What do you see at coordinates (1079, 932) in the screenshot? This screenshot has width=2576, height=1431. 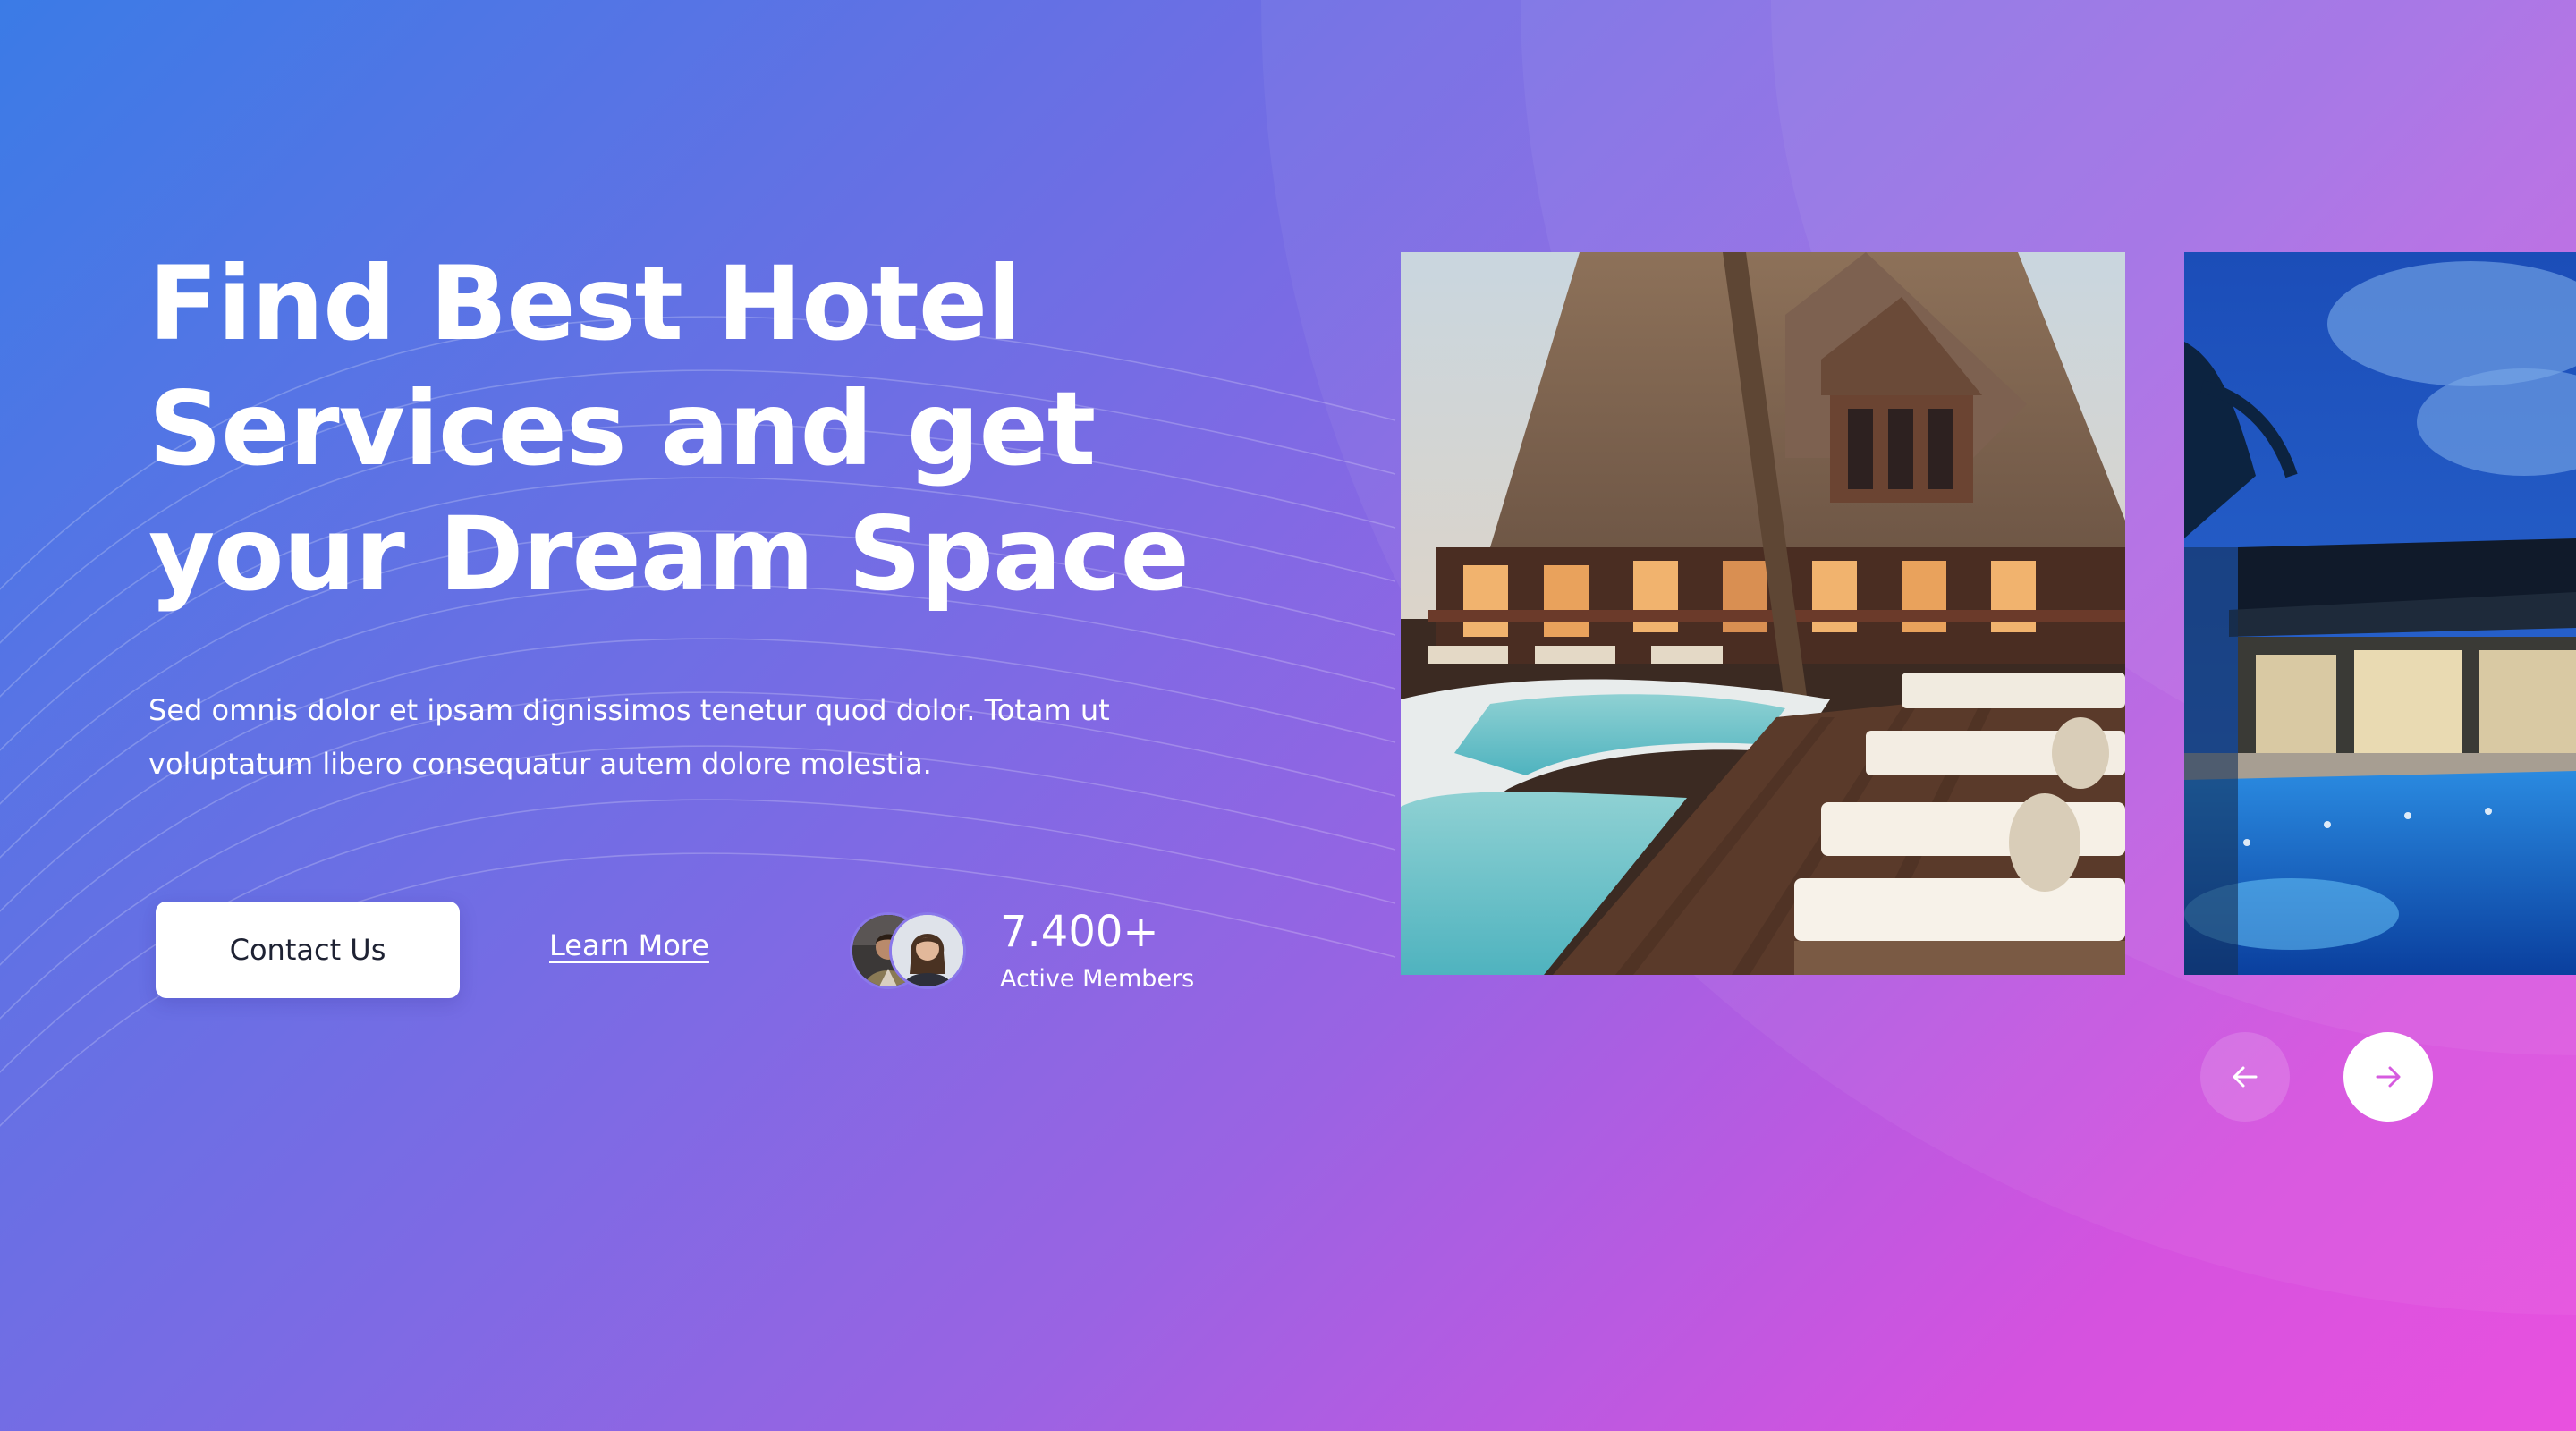 I see `members-count: 7.400+` at bounding box center [1079, 932].